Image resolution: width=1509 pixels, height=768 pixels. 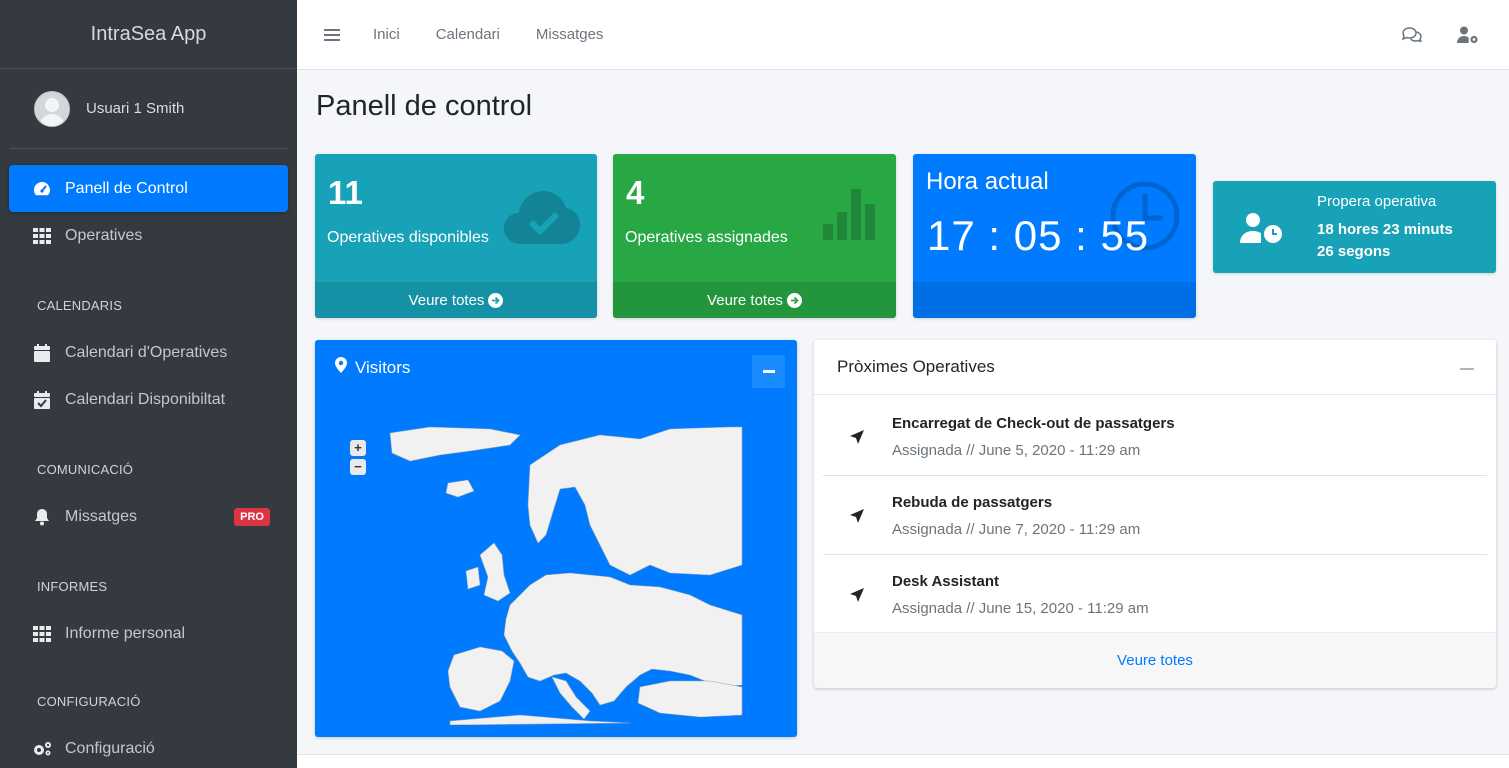 I want to click on assigned-view-all-link: Veure totes, so click(x=754, y=300).